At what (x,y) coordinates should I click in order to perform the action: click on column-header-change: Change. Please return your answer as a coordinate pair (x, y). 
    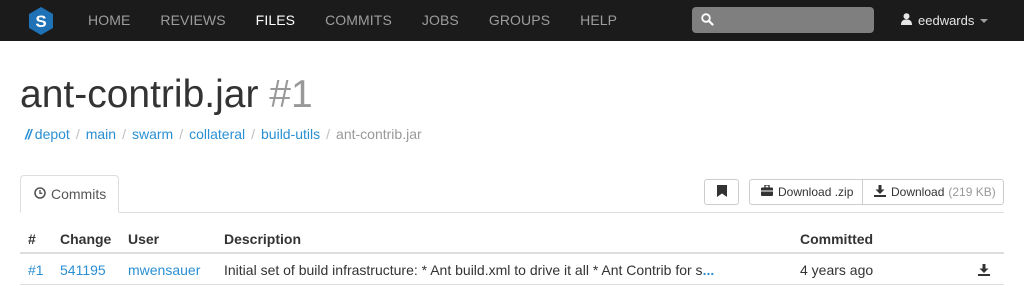
    Looking at the image, I should click on (86, 239).